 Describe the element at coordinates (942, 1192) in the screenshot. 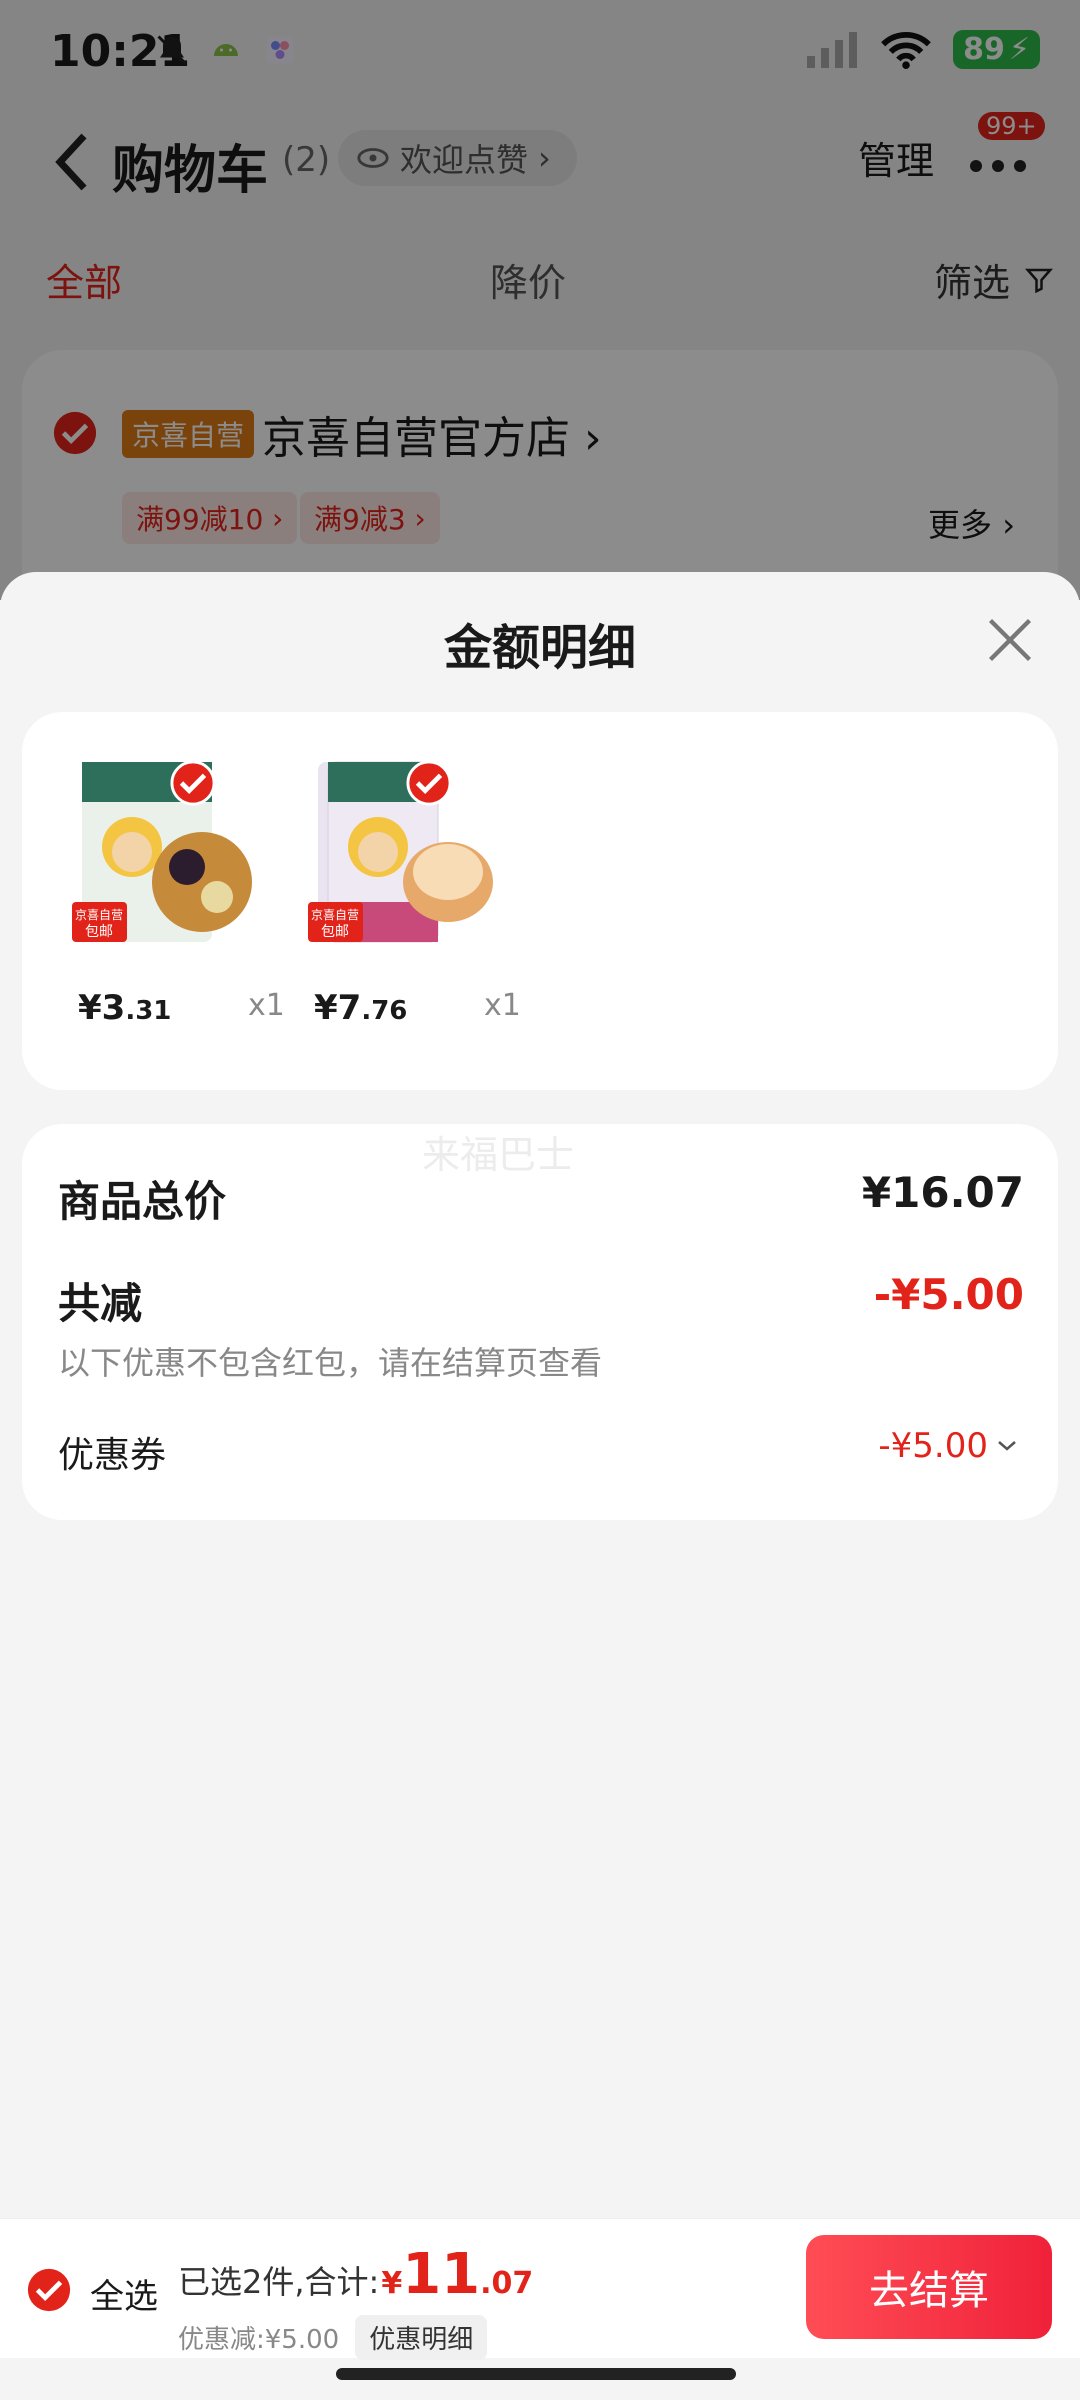

I see `goods-total-value: ¥16.07` at that location.